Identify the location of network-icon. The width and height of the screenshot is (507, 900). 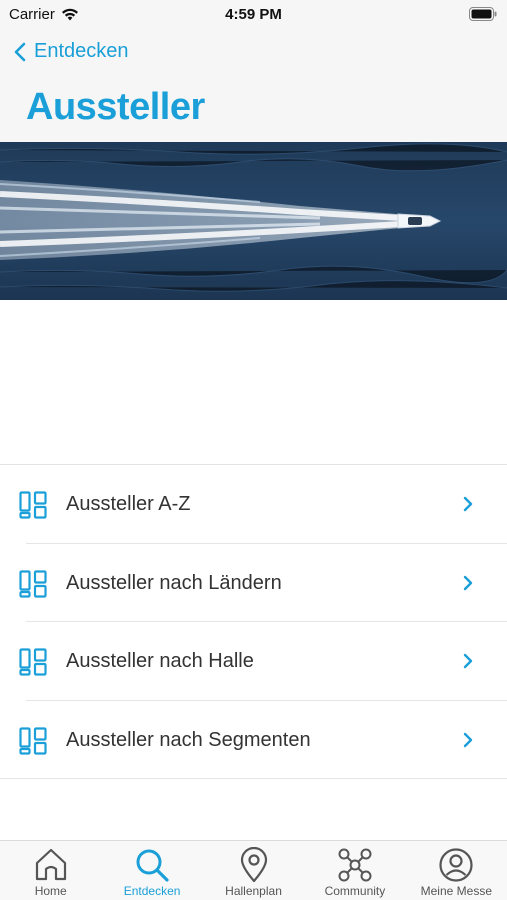
(355, 865).